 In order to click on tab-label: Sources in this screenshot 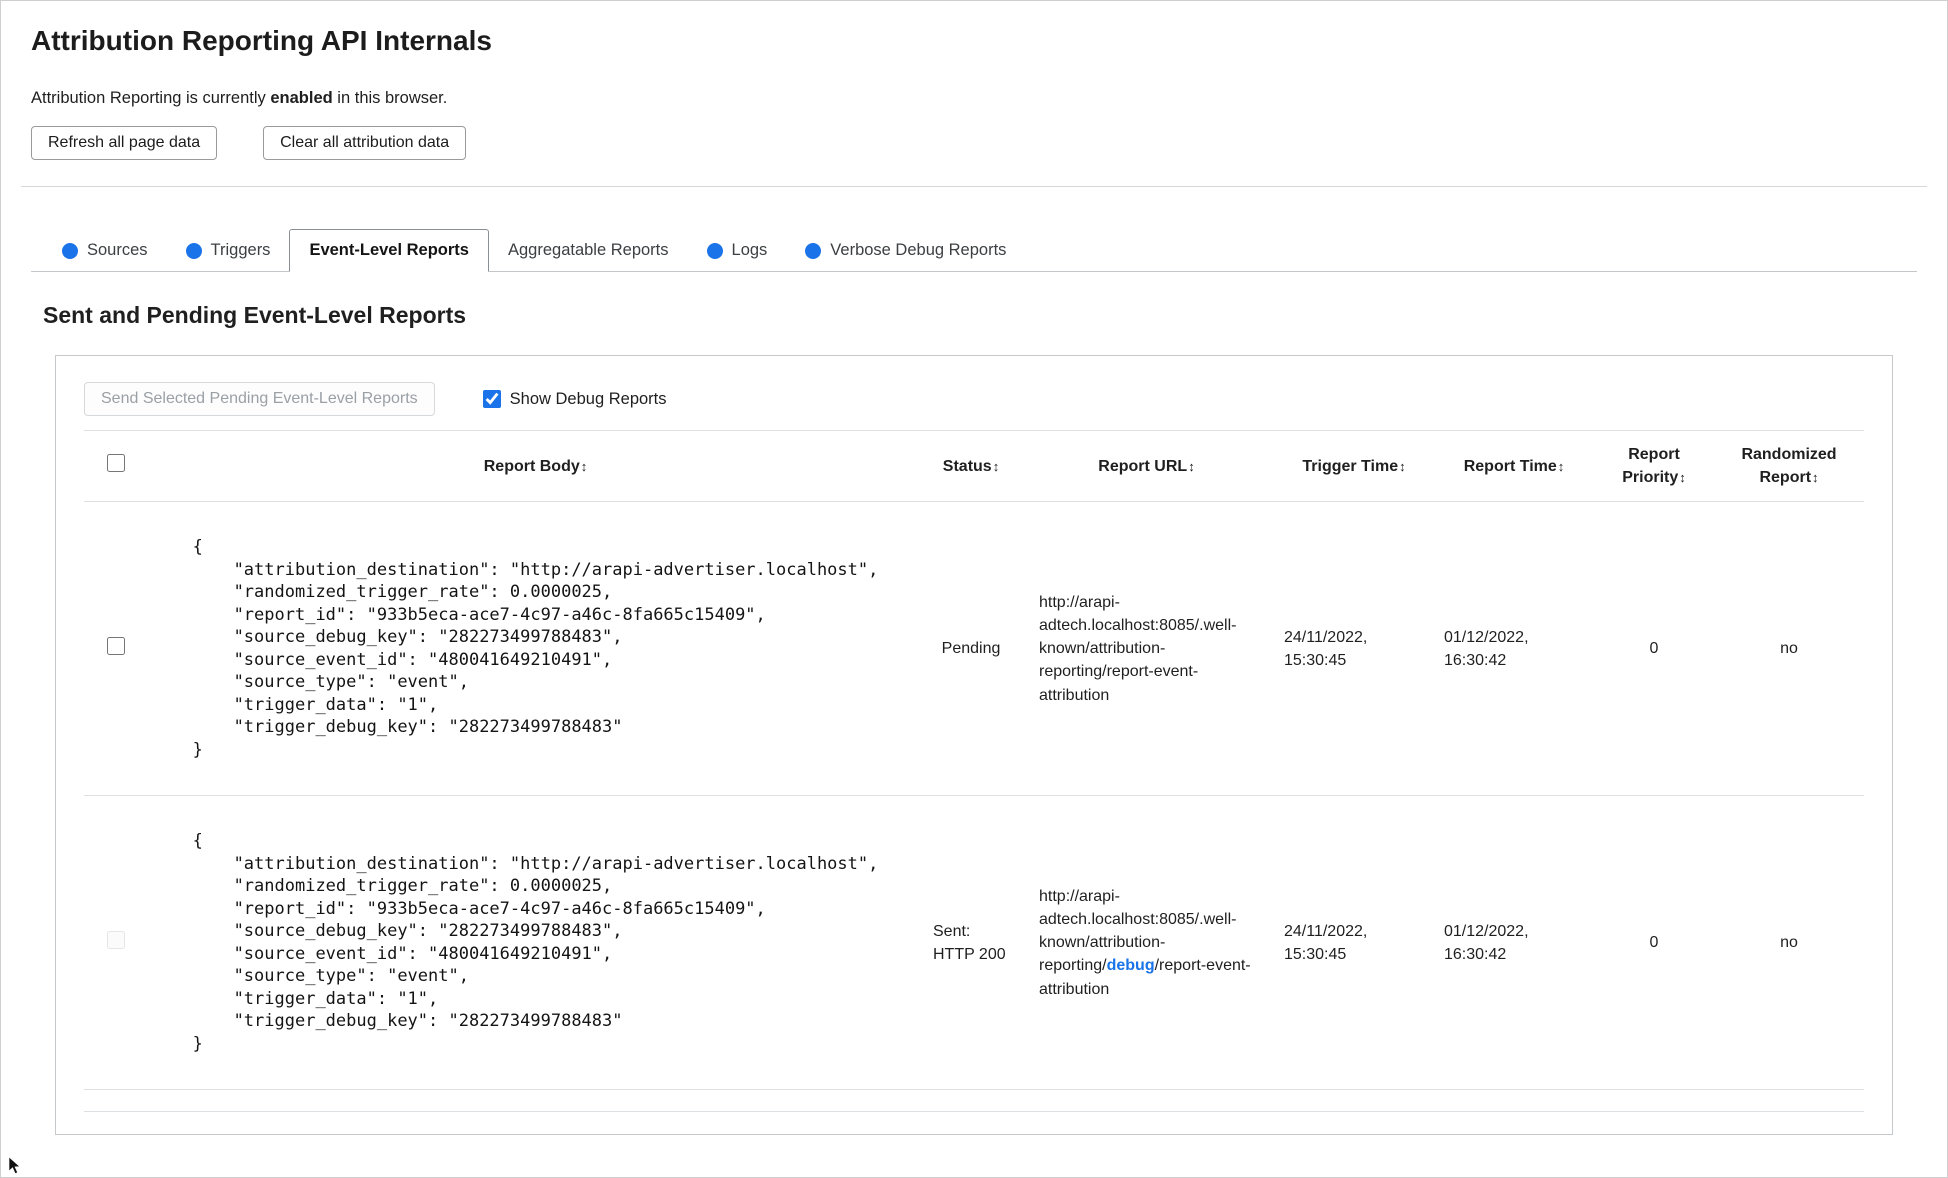, I will do `click(117, 250)`.